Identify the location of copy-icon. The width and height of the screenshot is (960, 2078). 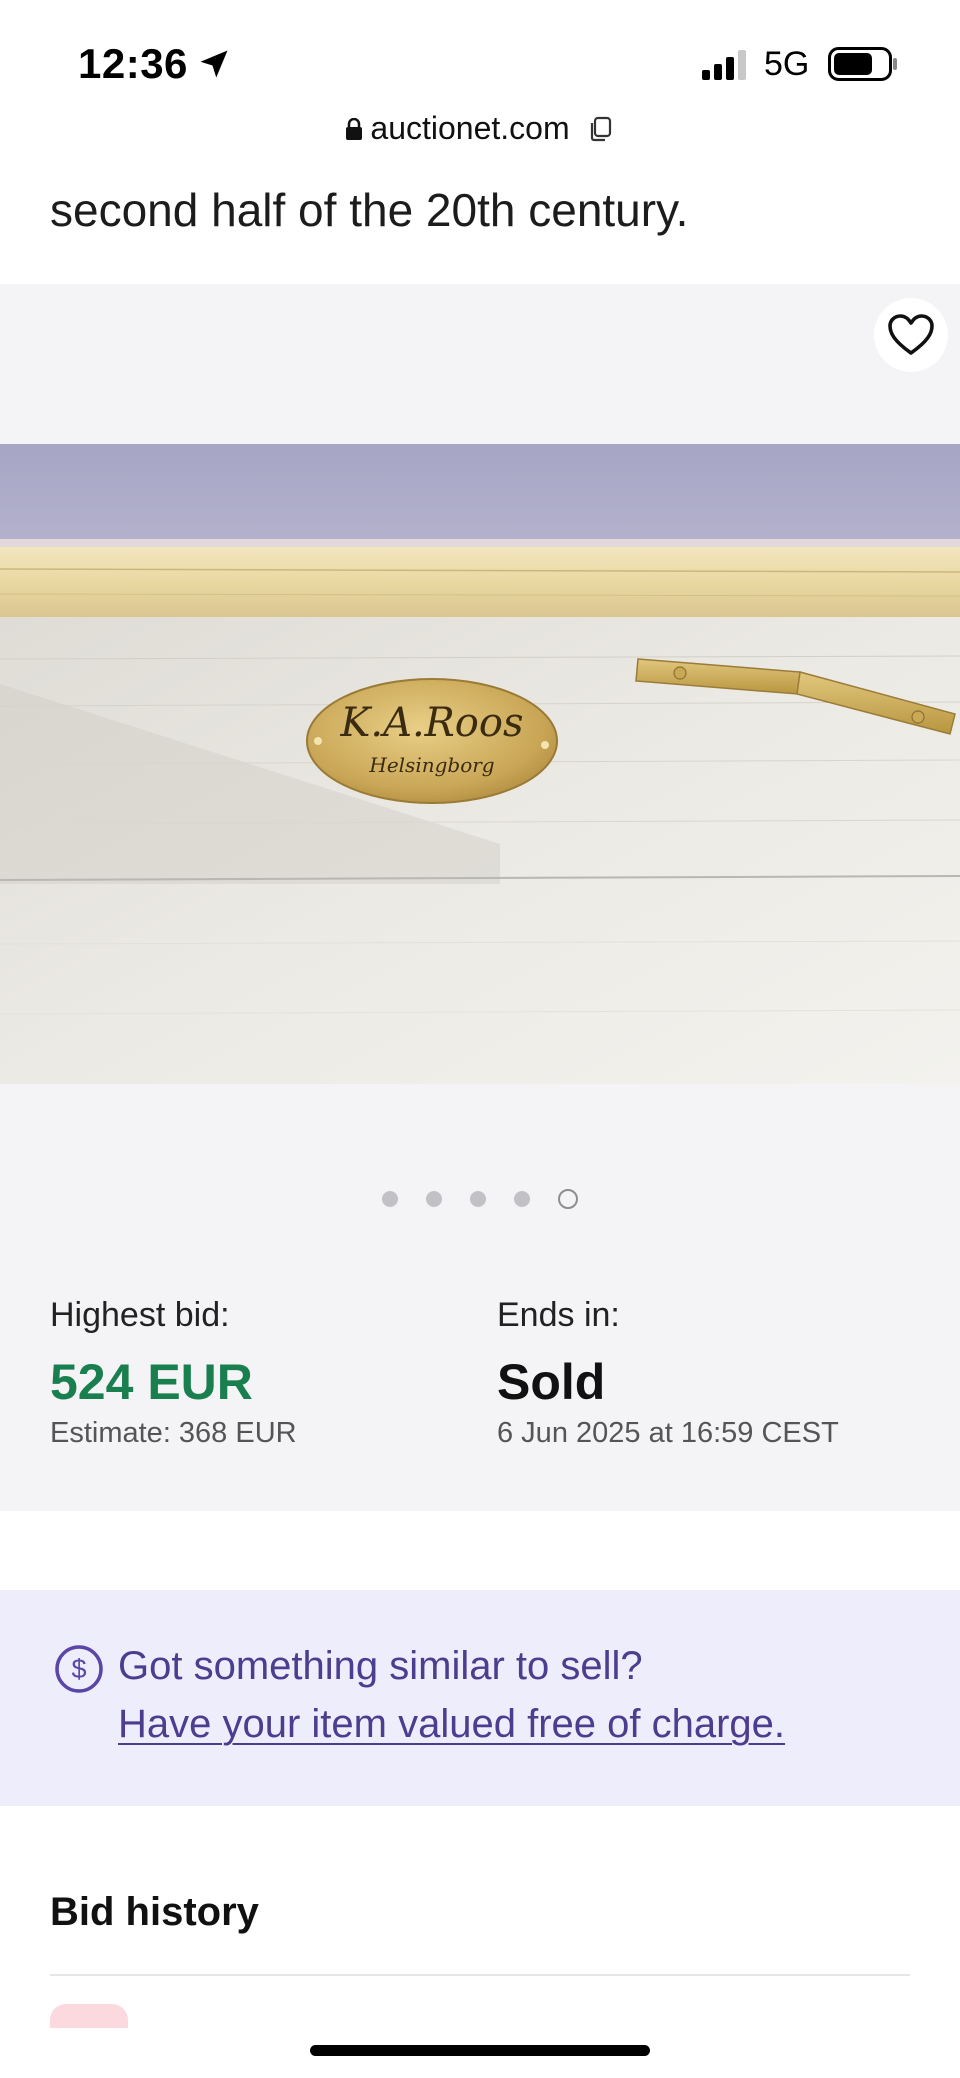
(601, 129).